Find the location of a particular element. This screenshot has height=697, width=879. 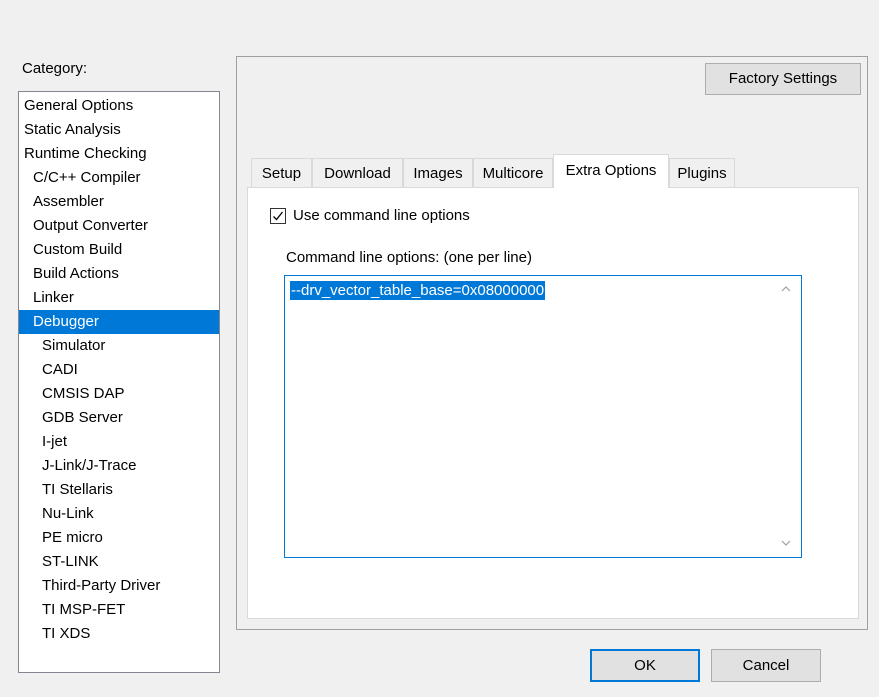

category-item-cadi: CADI is located at coordinates (119, 370).